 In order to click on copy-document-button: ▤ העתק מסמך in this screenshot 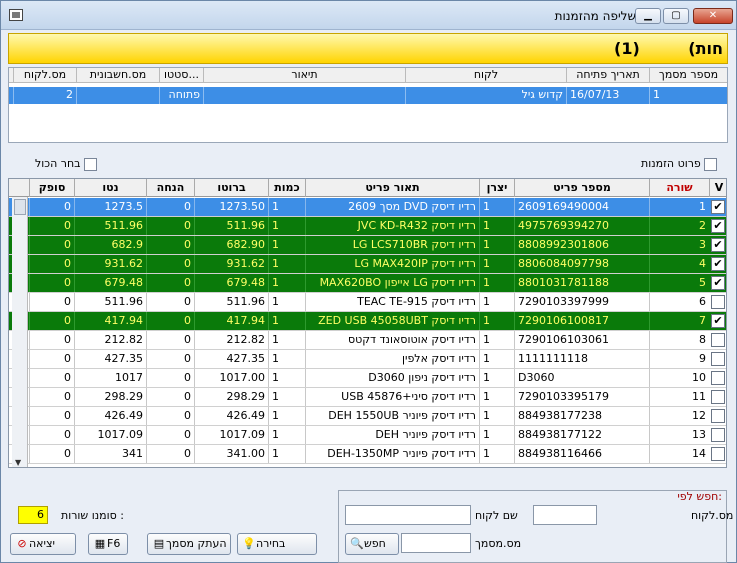, I will do `click(189, 544)`.